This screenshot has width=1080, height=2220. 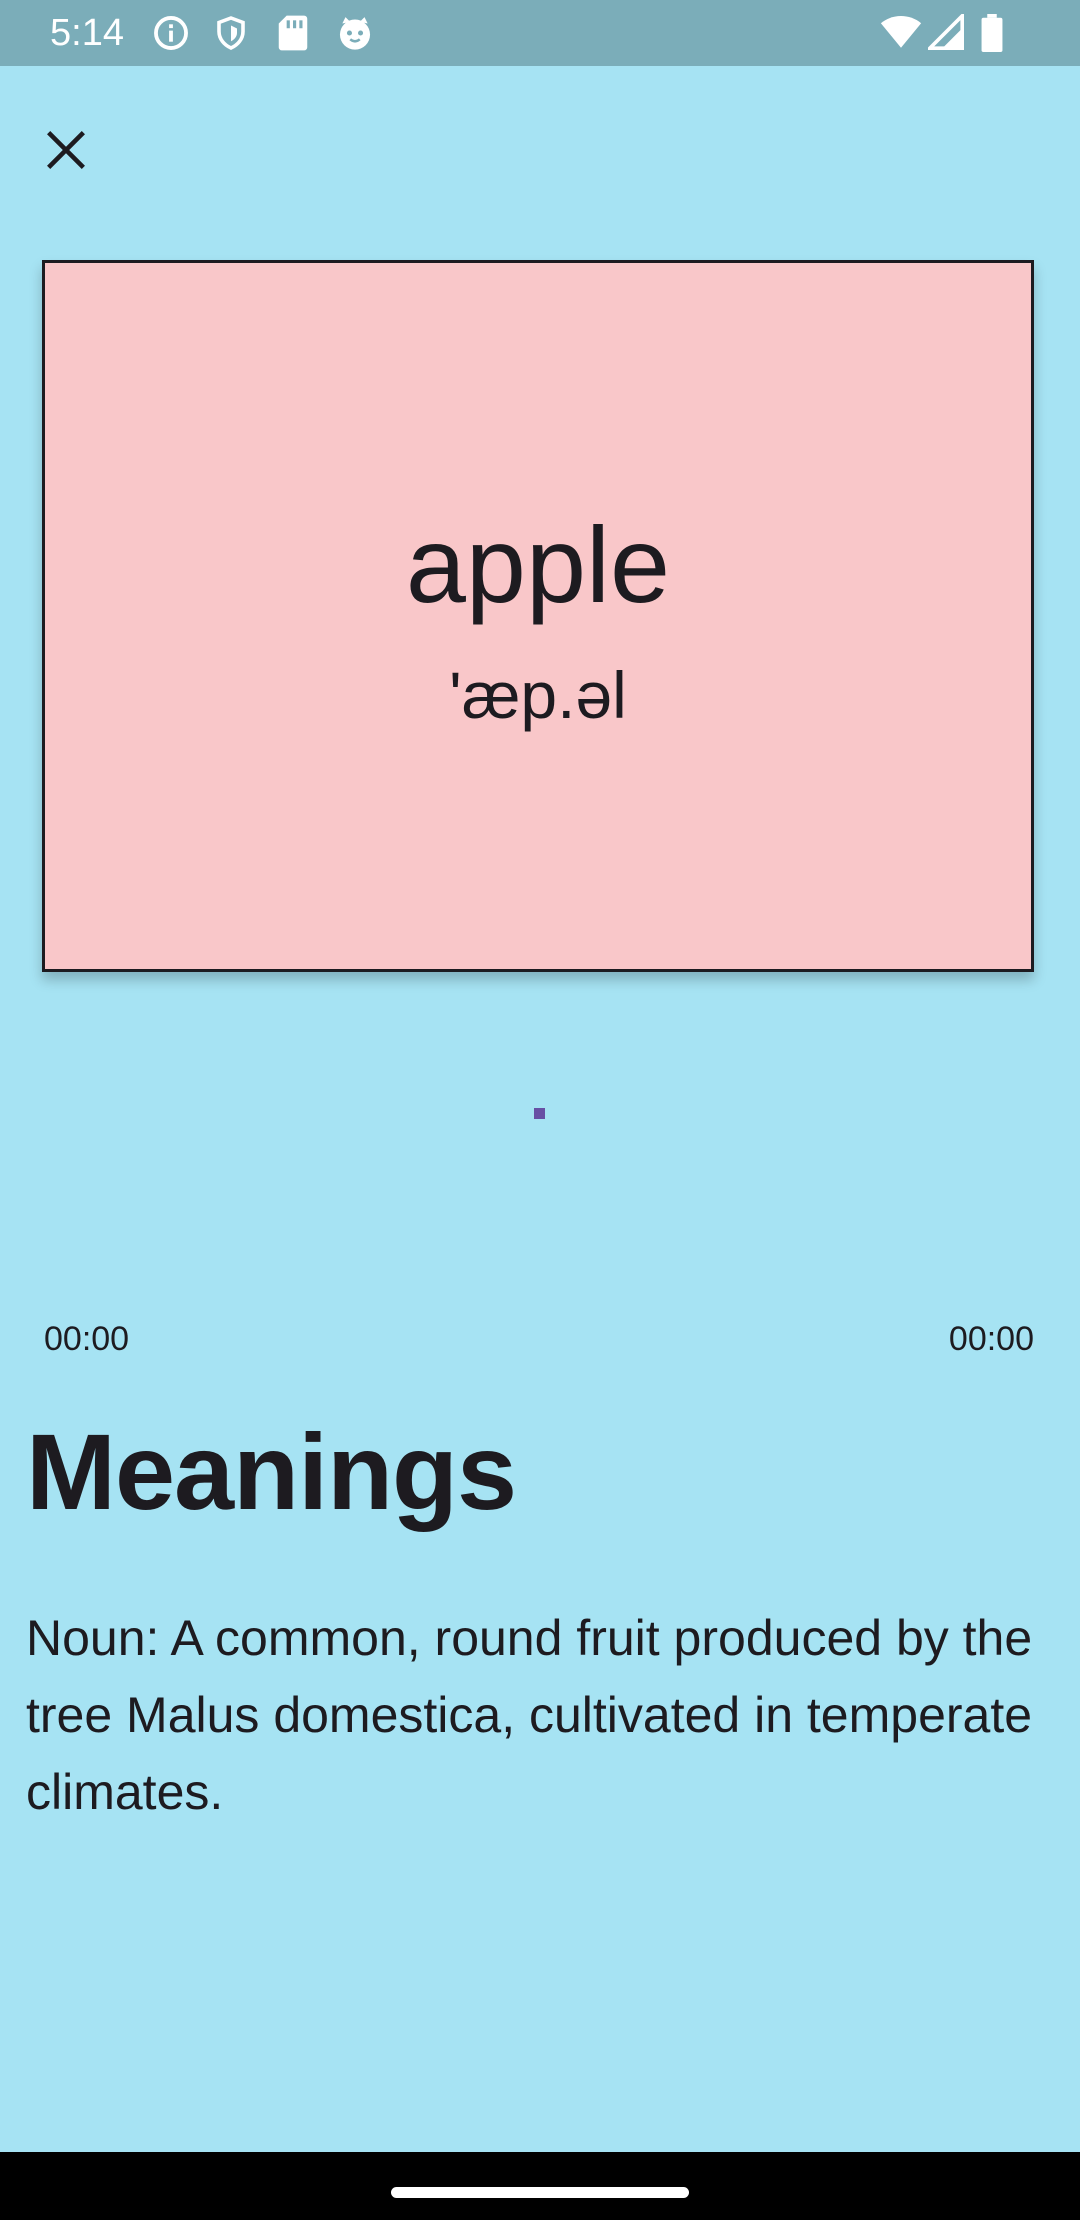 What do you see at coordinates (540, 33) in the screenshot?
I see `status-bar: 5:14` at bounding box center [540, 33].